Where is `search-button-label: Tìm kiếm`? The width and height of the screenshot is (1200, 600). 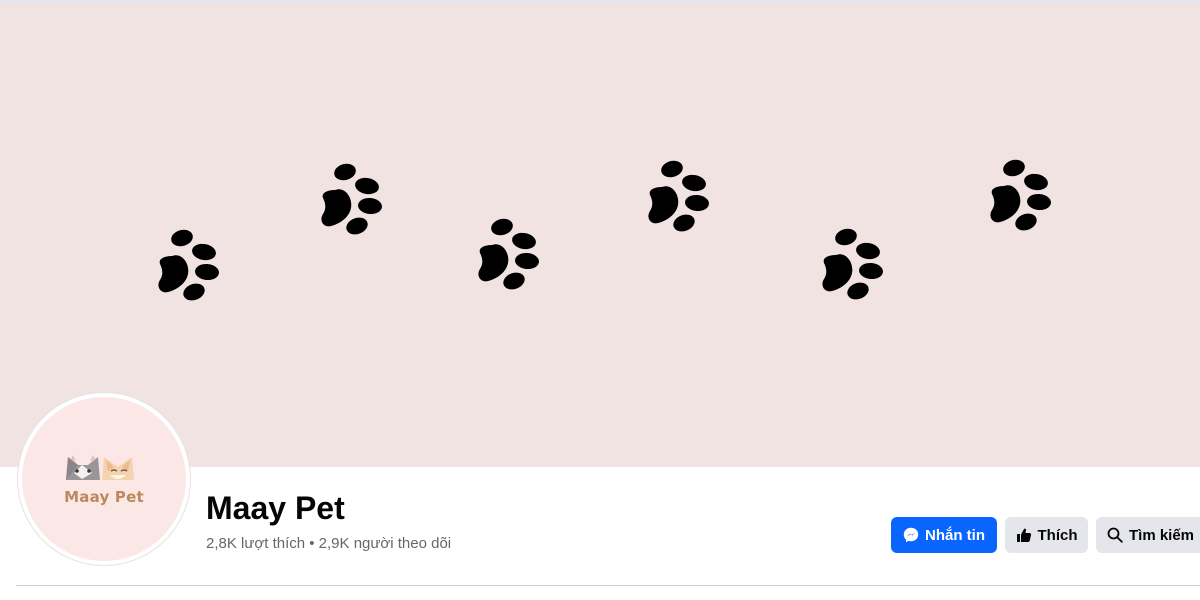 search-button-label: Tìm kiếm is located at coordinates (1162, 535).